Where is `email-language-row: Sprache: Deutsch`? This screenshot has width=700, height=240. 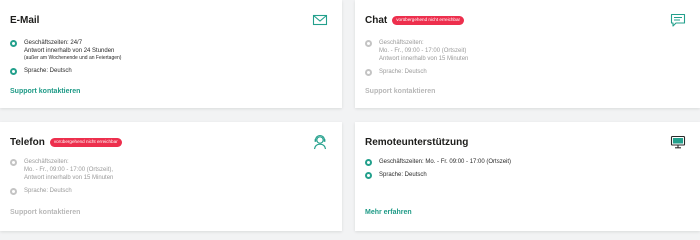 email-language-row: Sprache: Deutsch is located at coordinates (65, 71).